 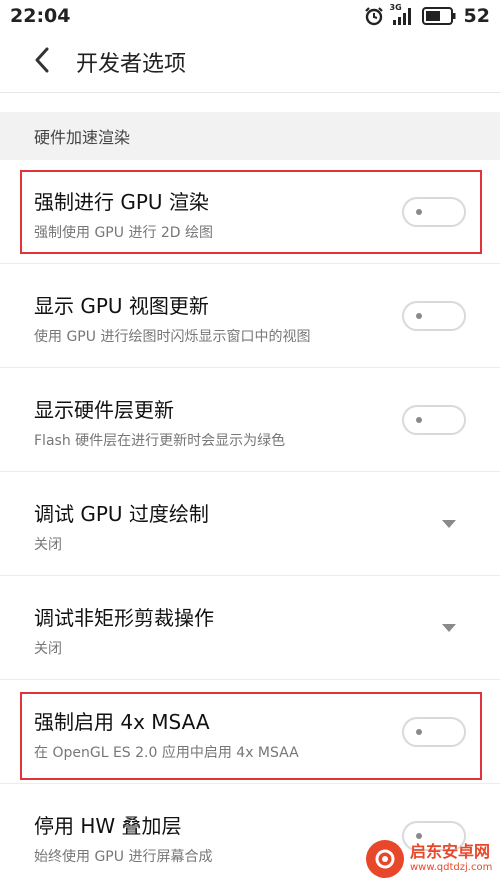 What do you see at coordinates (123, 857) in the screenshot?
I see `setting-subtitle: 始终使用 GPU 进行屏幕合成` at bounding box center [123, 857].